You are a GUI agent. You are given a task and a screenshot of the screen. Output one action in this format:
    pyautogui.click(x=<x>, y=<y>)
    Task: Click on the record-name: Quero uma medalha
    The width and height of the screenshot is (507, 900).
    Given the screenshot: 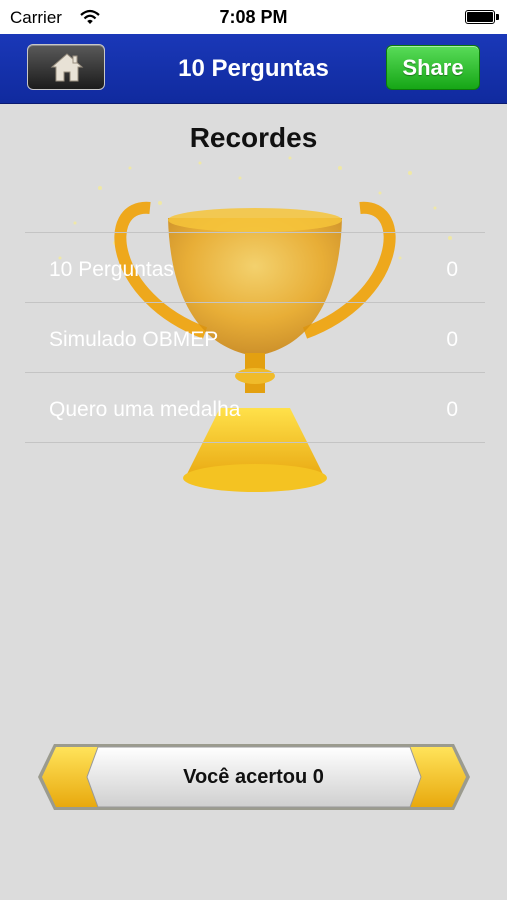 What is the action you would take?
    pyautogui.click(x=145, y=409)
    